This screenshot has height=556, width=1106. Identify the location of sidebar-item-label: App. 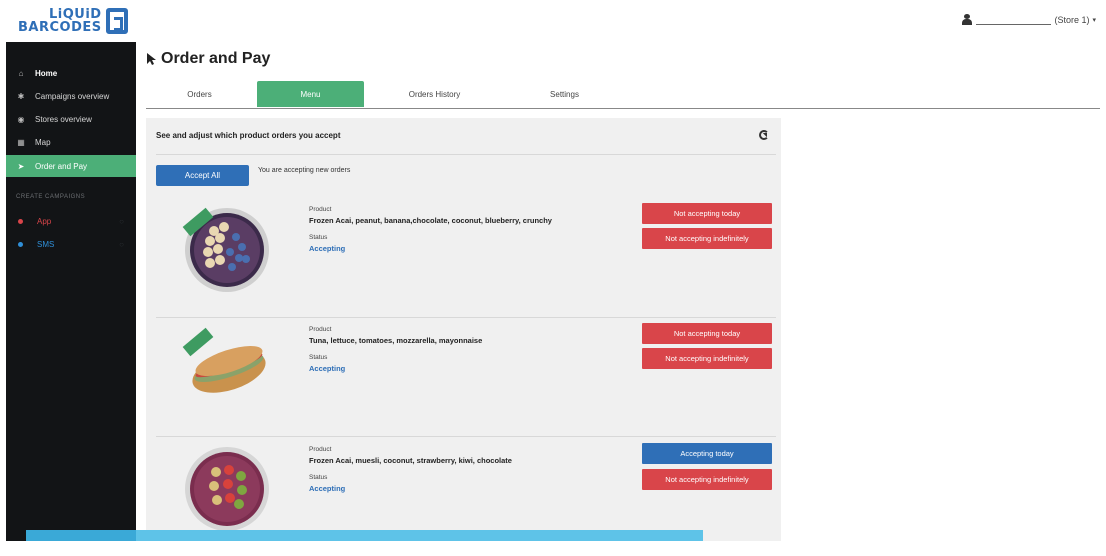
(44, 221).